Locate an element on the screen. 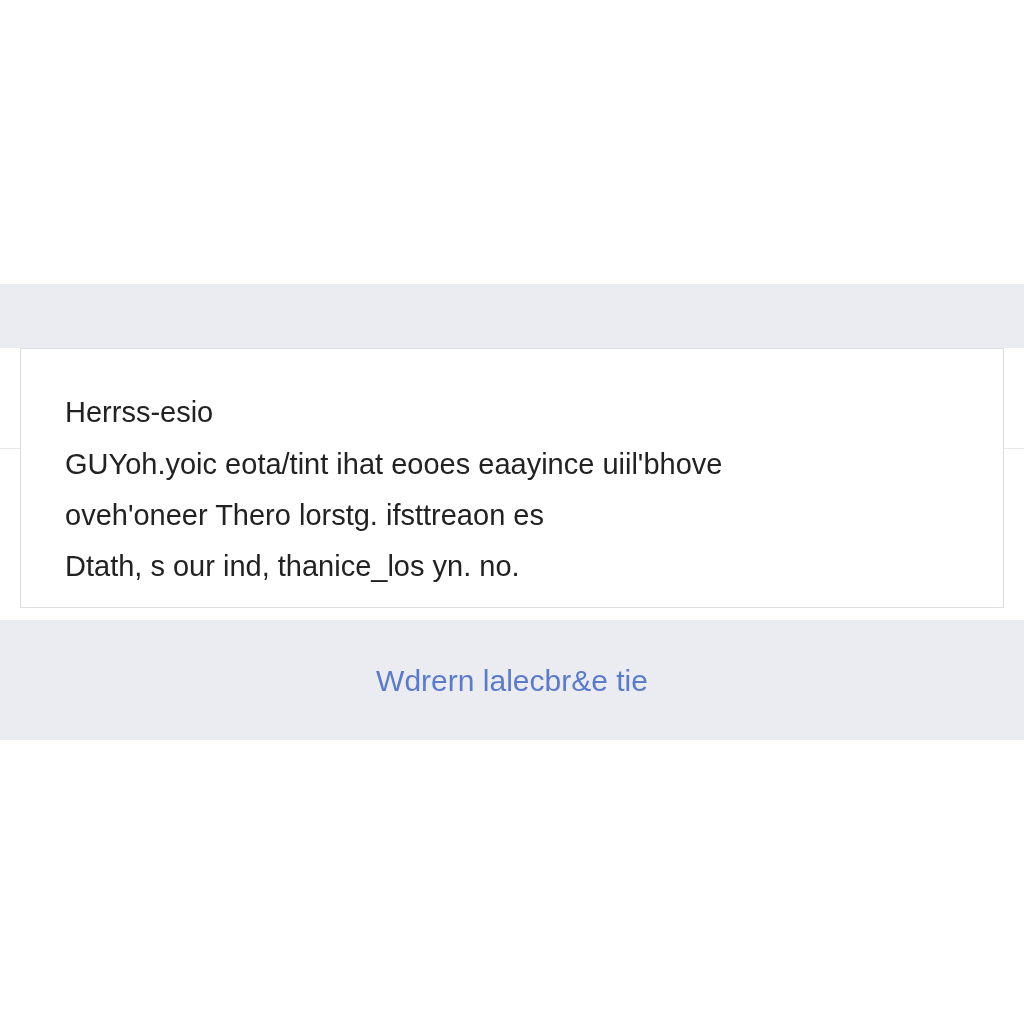 The height and width of the screenshot is (1024, 1024). message-line: oveh'oneer Thero lorstg. ifsttreaon es is located at coordinates (305, 515).